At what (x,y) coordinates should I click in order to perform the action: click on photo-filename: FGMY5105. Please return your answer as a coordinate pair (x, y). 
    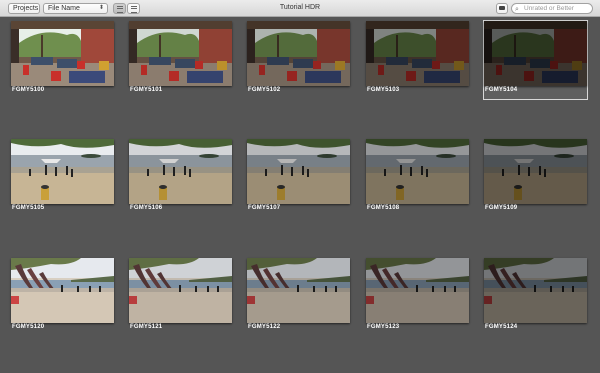
    Looking at the image, I should click on (28, 208).